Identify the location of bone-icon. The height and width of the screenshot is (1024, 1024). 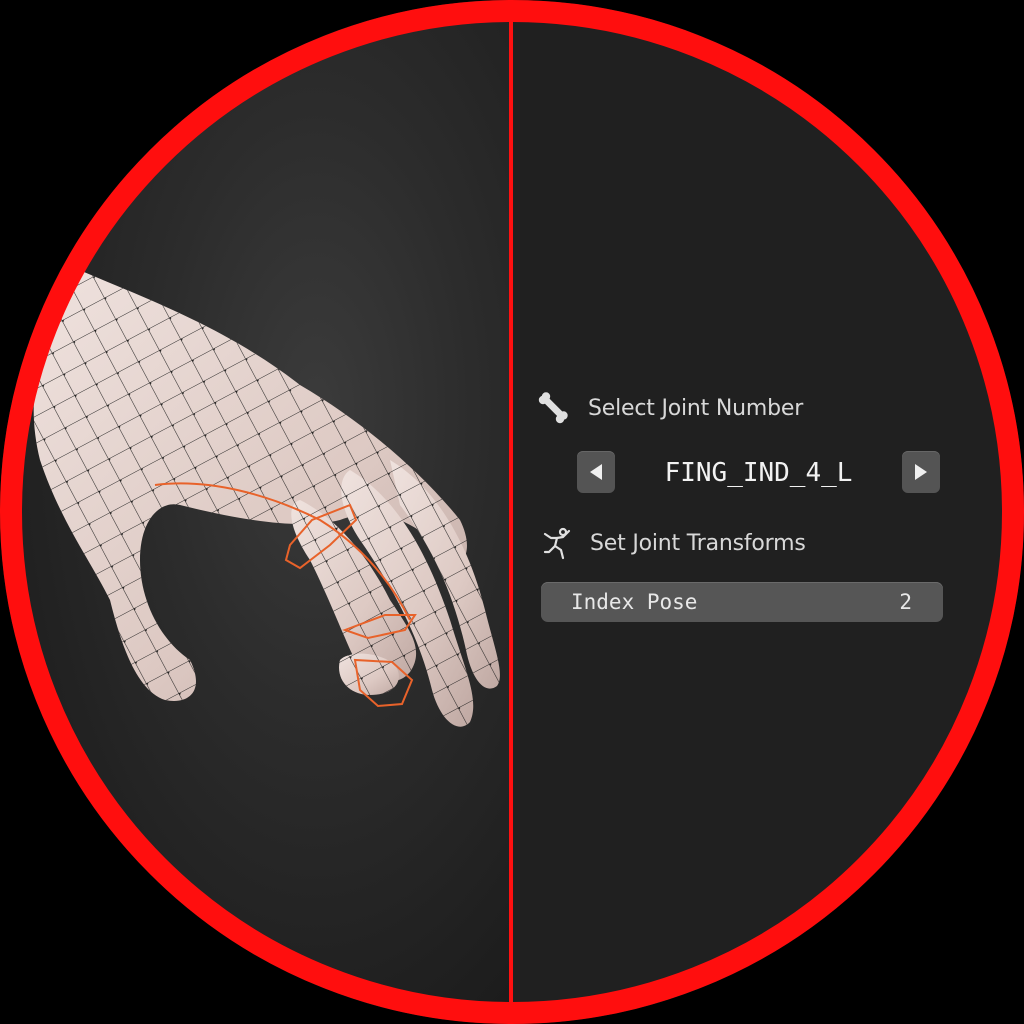
(553, 408).